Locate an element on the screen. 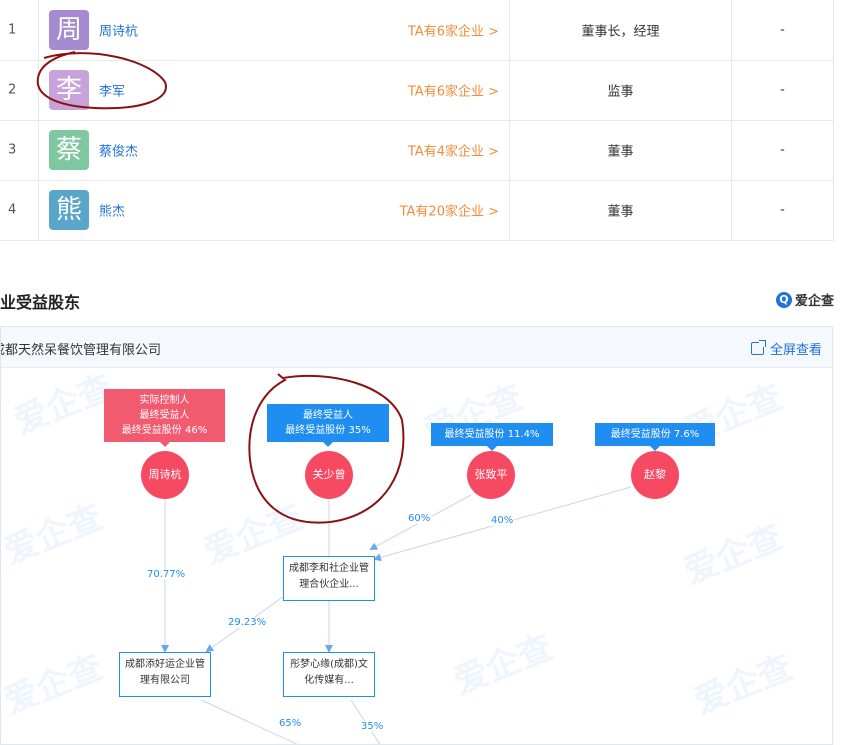 Image resolution: width=844 pixels, height=745 pixels. ta-companies-link: TA有4家企业 > is located at coordinates (453, 150).